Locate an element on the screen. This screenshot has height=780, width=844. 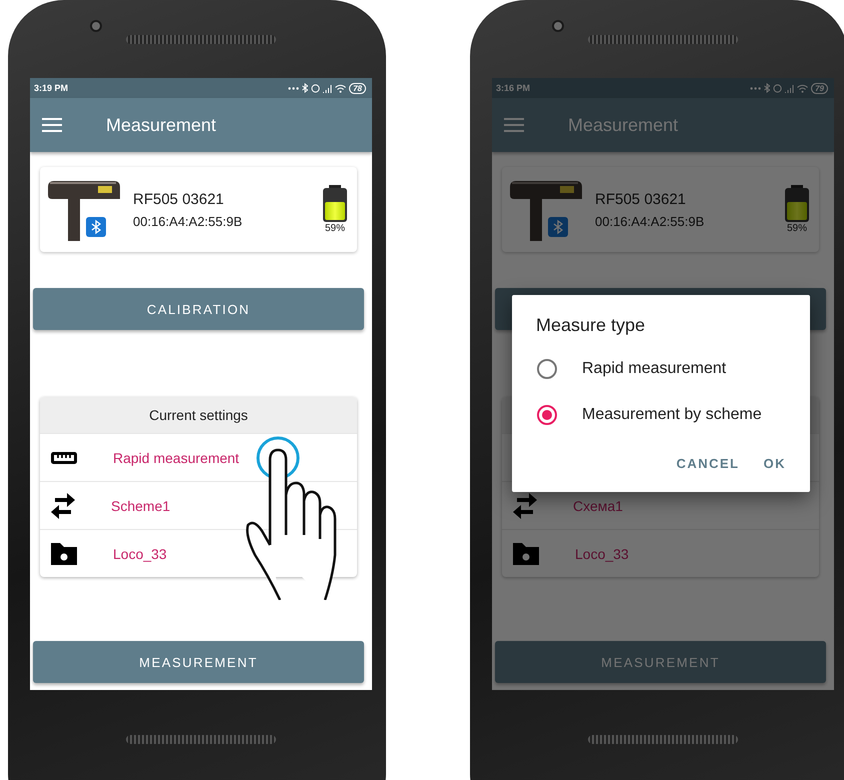
dialog-button: OK is located at coordinates (775, 463).